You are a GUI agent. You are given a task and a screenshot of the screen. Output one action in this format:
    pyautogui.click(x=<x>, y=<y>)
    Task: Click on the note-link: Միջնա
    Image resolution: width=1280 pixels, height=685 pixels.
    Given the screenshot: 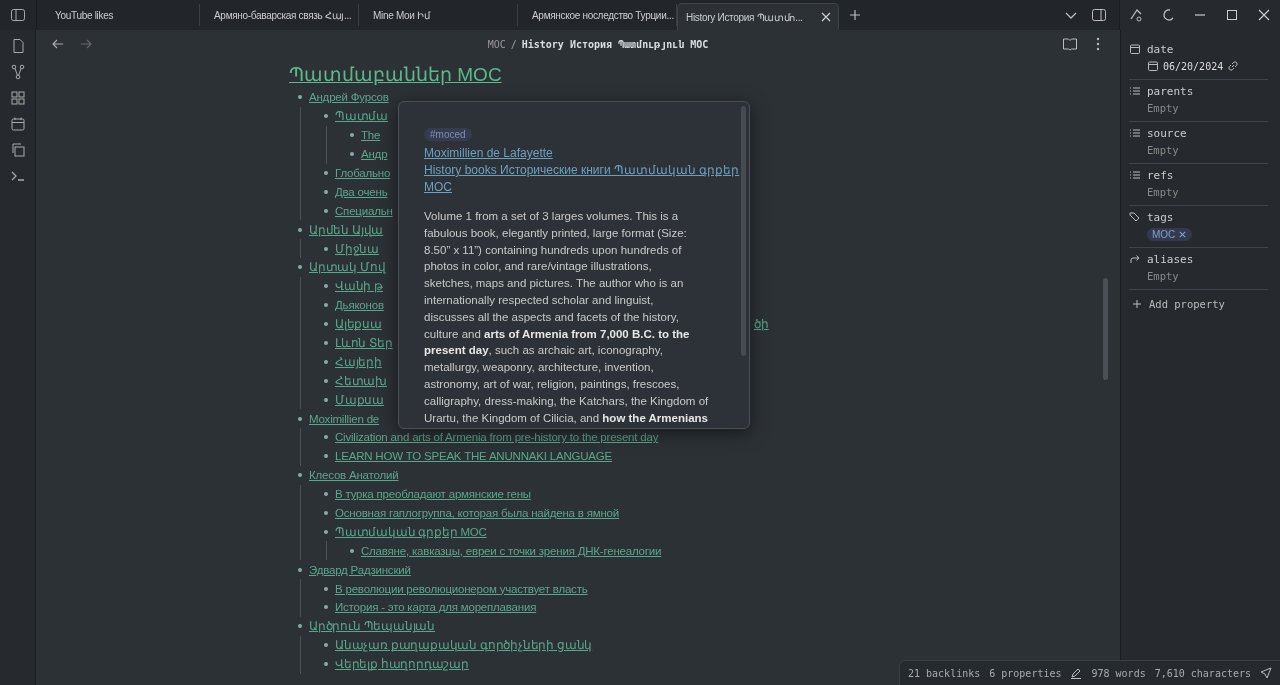 What is the action you would take?
    pyautogui.click(x=357, y=248)
    